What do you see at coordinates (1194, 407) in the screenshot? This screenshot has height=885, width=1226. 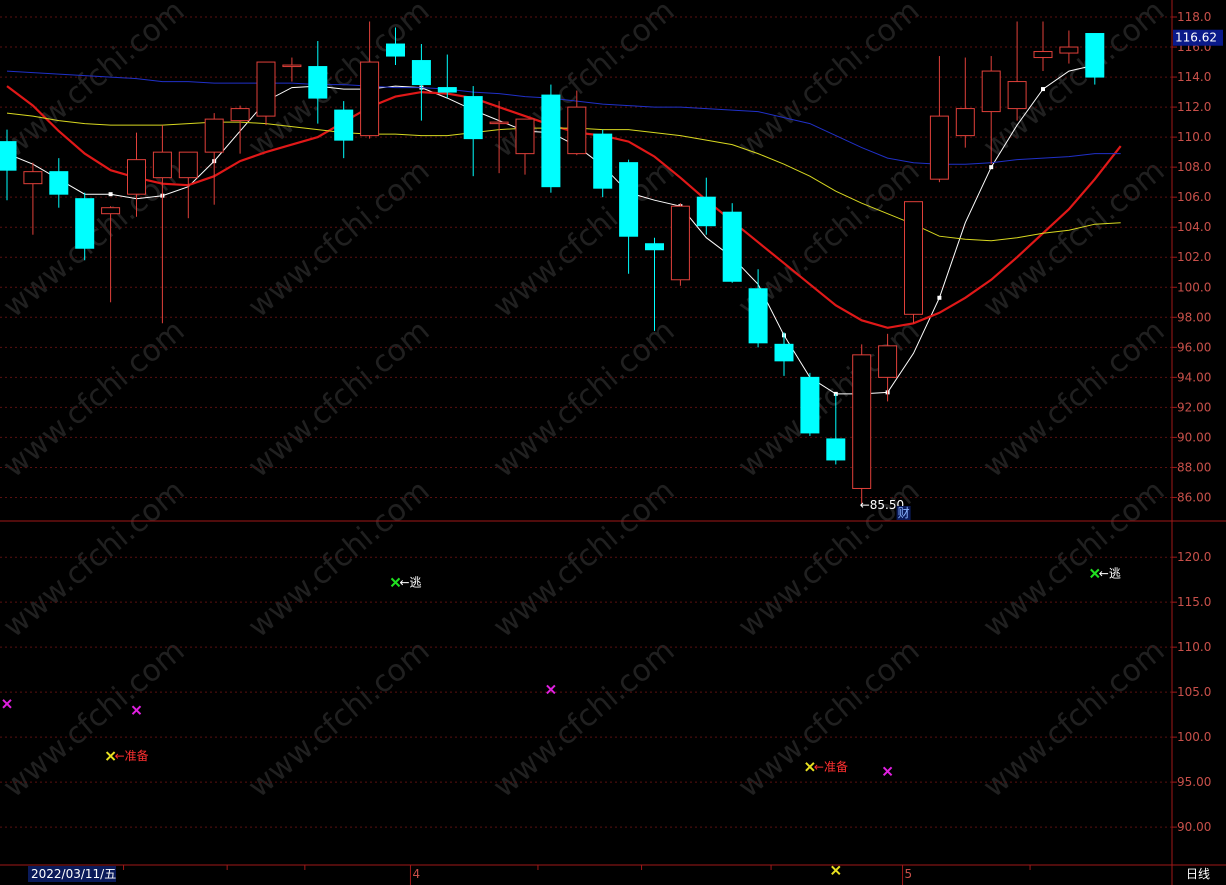 I see `y-tick-label: 92.00` at bounding box center [1194, 407].